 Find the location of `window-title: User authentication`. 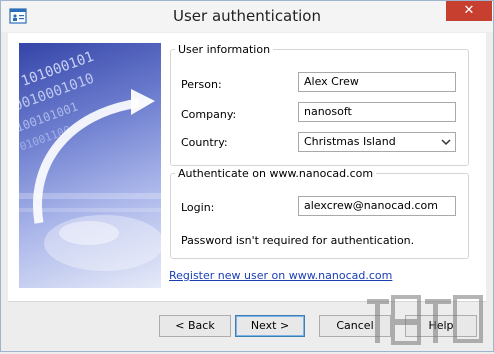

window-title: User authentication is located at coordinates (246, 16).